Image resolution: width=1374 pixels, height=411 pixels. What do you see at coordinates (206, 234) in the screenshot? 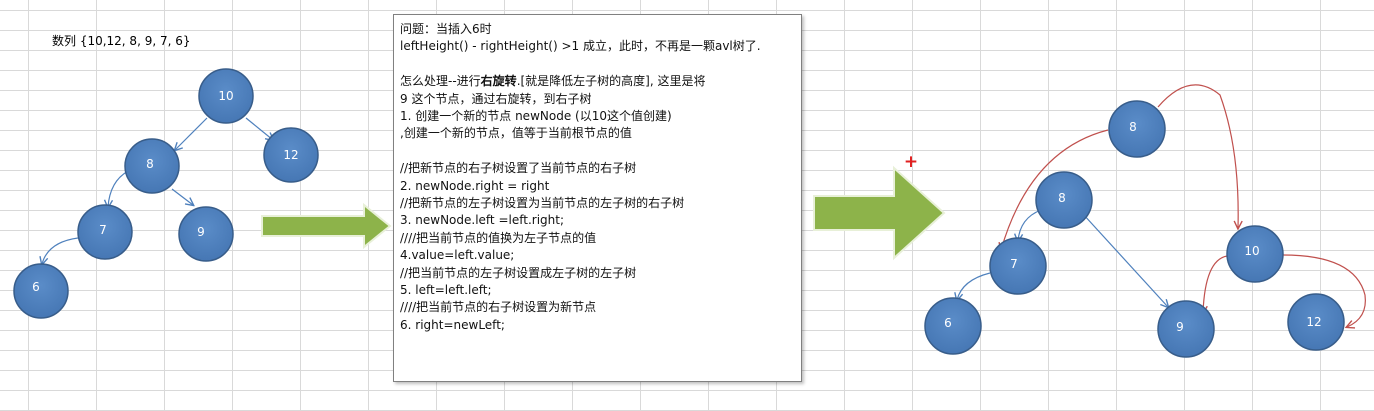
I see `left-node-9: 9` at bounding box center [206, 234].